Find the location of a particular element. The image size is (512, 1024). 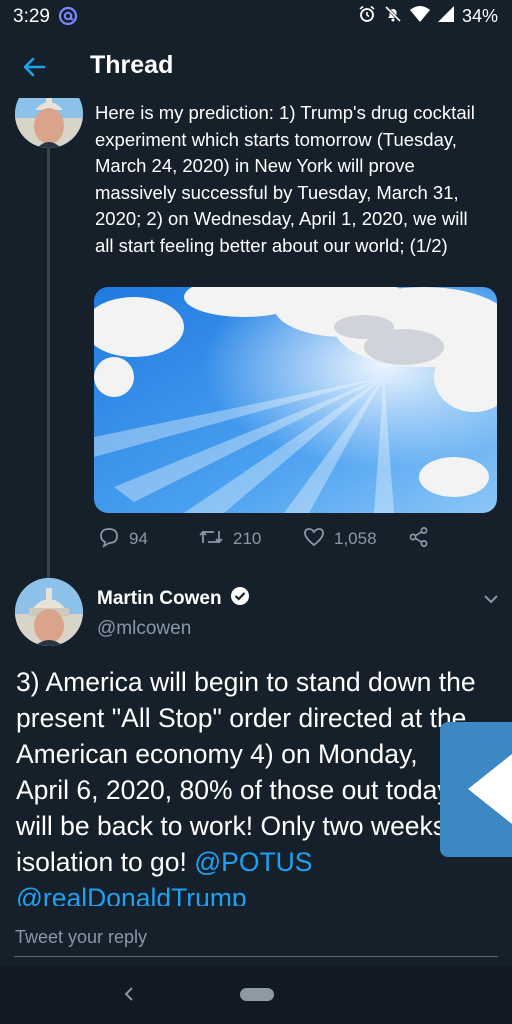

status-bar: 3:29 34% is located at coordinates (256, 17).